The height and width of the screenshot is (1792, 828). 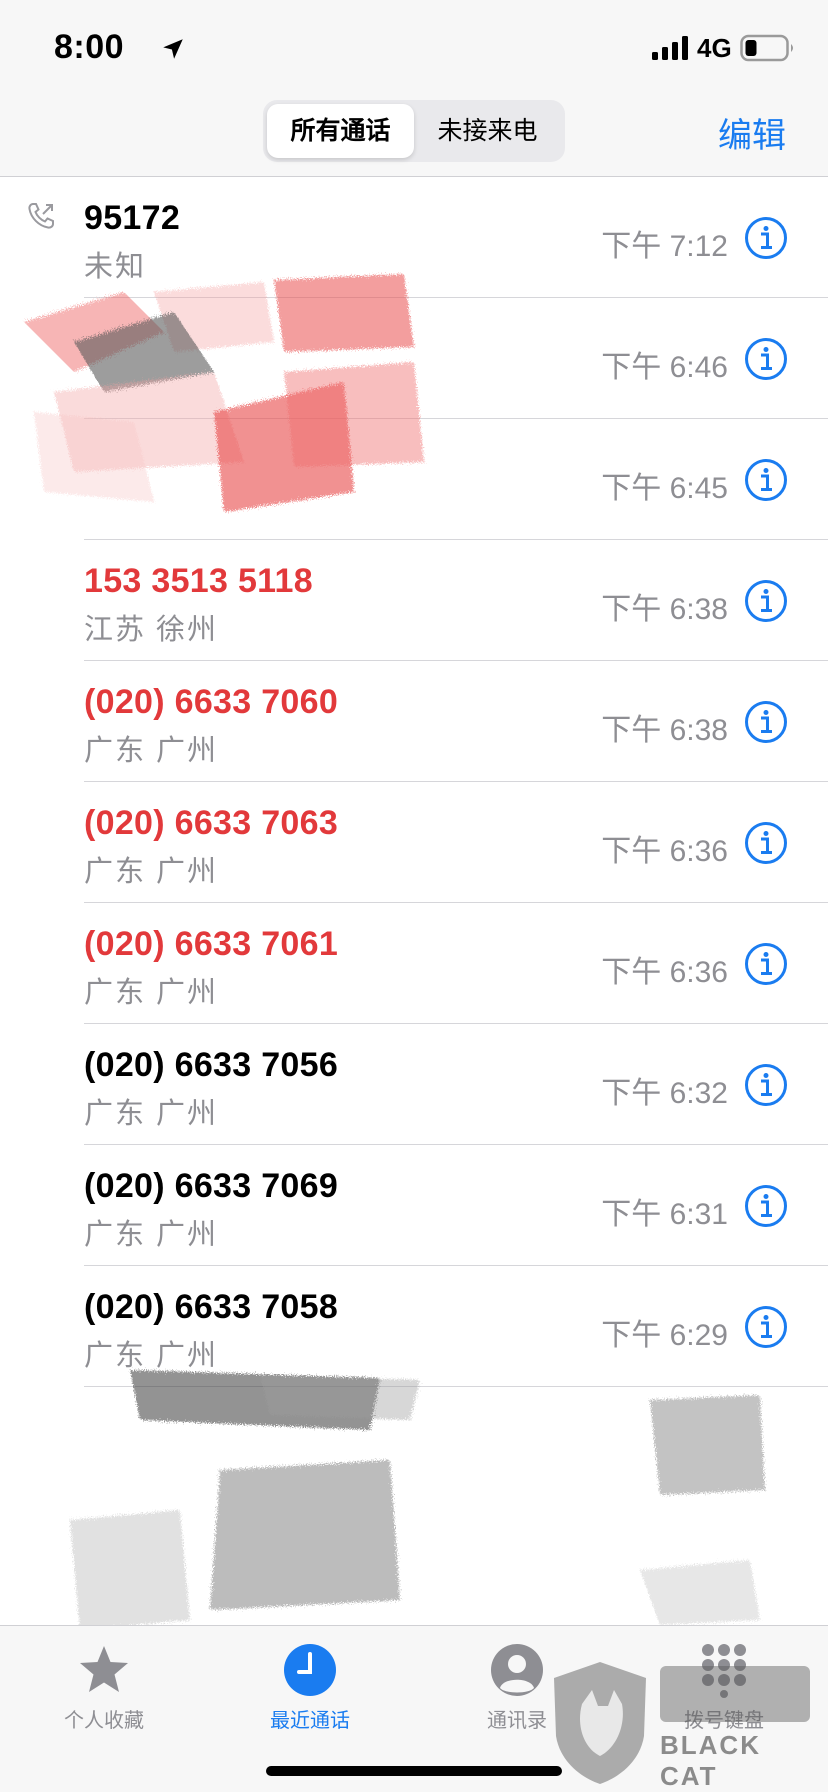 I want to click on caller-location: 未知, so click(x=115, y=267).